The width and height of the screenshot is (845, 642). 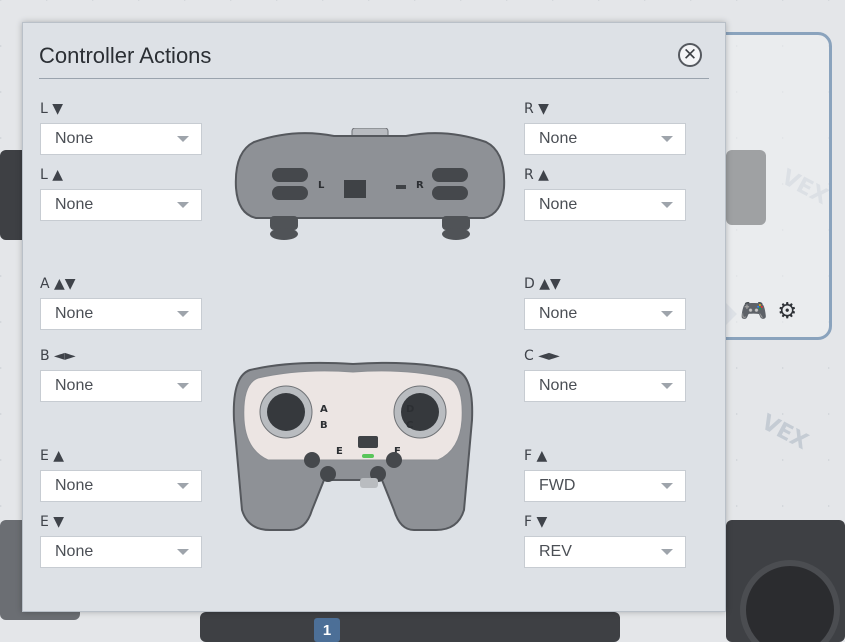 What do you see at coordinates (58, 284) in the screenshot?
I see `mapping-label: A ▲▼` at bounding box center [58, 284].